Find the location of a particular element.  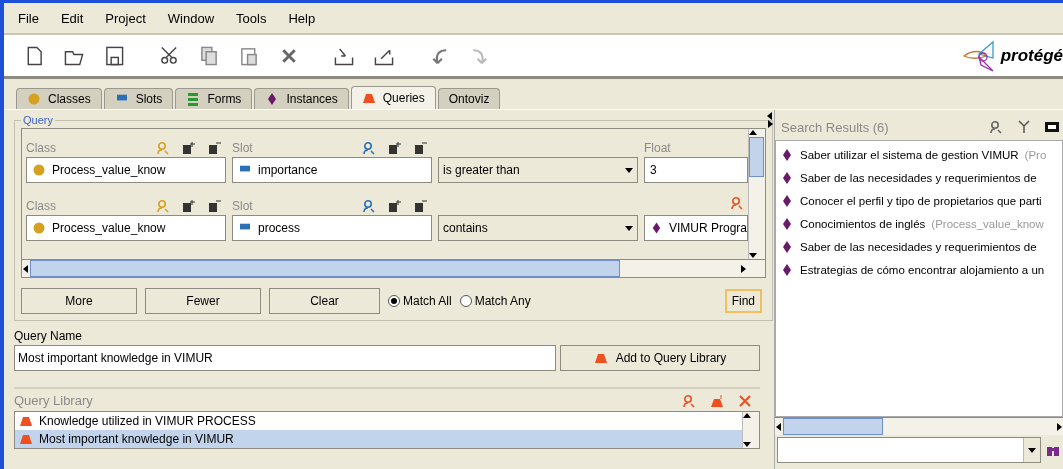

branch-icon is located at coordinates (1024, 127).